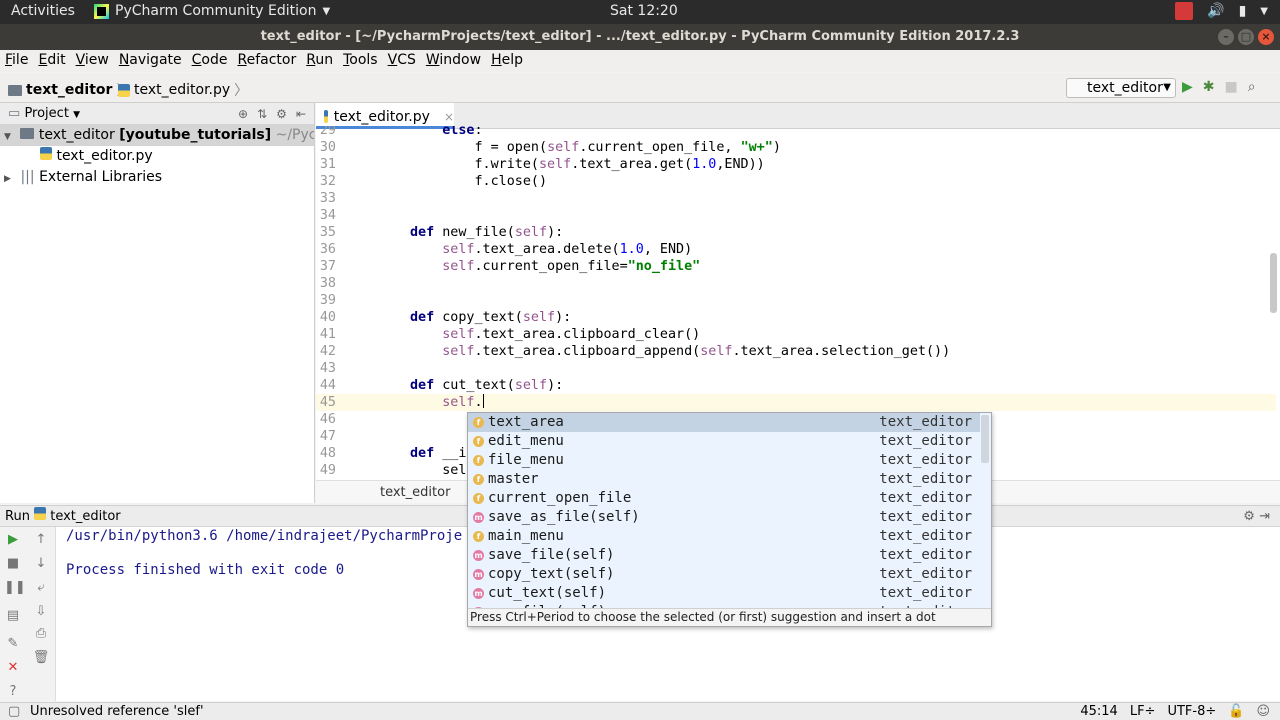 The image size is (1280, 720). What do you see at coordinates (1236, 711) in the screenshot?
I see `lock-icon: 🔓` at bounding box center [1236, 711].